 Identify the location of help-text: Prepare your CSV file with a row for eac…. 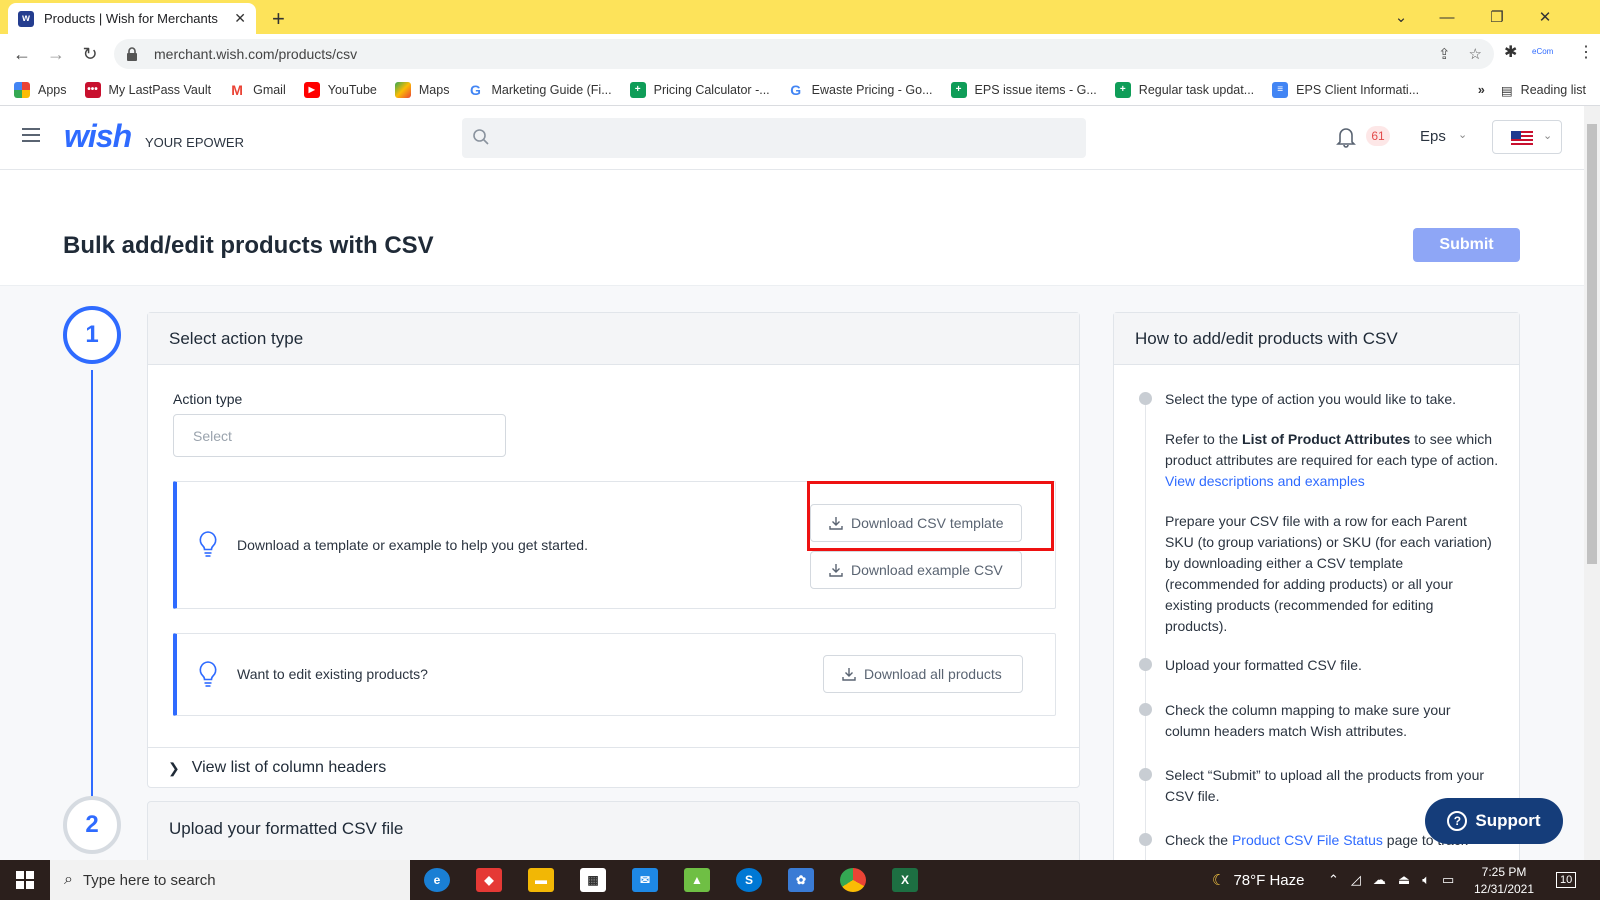
(1328, 573).